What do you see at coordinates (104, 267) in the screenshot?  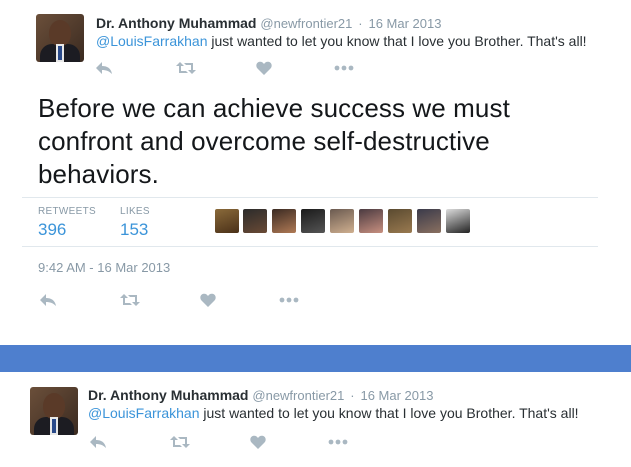 I see `tweet-timestamp: 9:42 AM - 16 Mar 2013` at bounding box center [104, 267].